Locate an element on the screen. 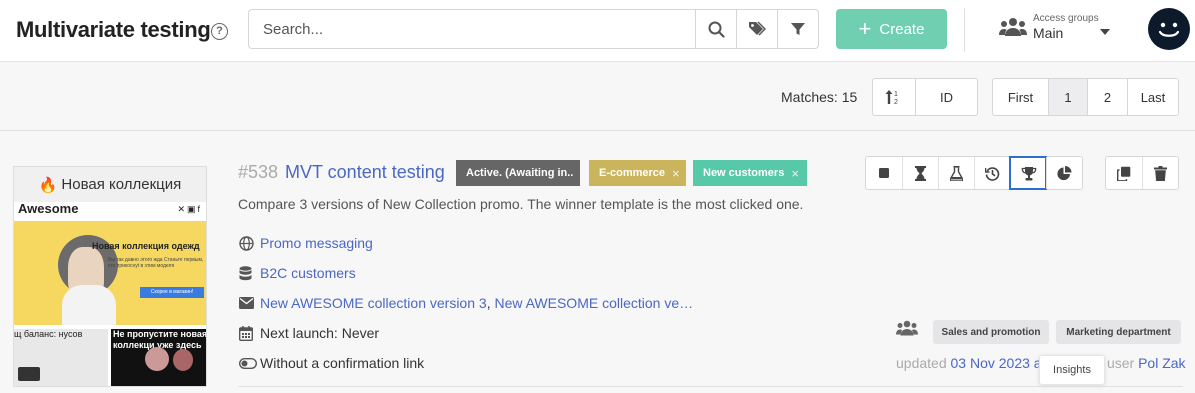 This screenshot has height=393, width=1195. search-button is located at coordinates (715, 29).